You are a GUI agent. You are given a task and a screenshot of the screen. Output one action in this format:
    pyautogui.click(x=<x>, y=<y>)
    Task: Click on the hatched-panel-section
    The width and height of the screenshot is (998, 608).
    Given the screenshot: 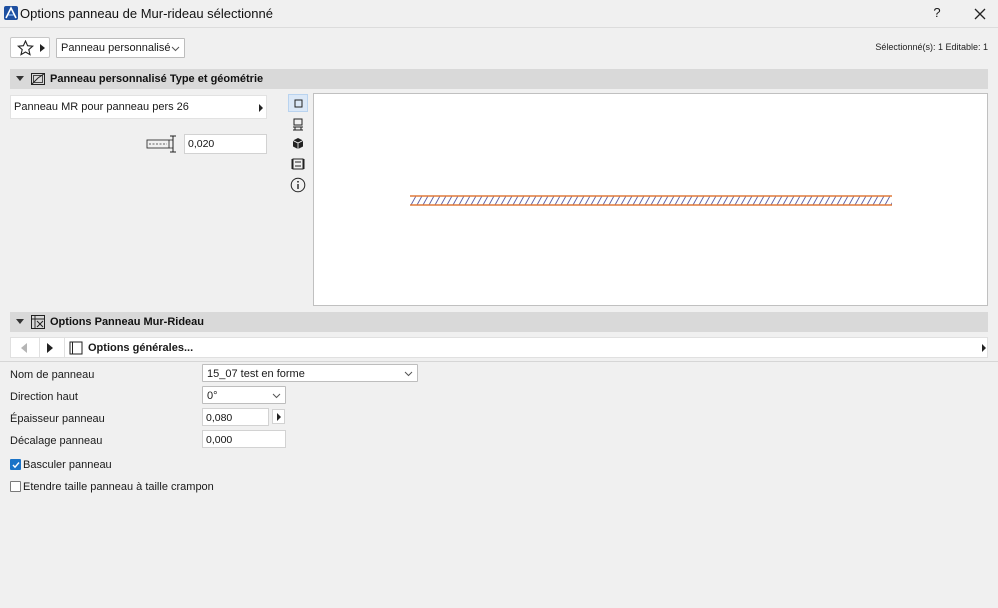 What is the action you would take?
    pyautogui.click(x=651, y=200)
    